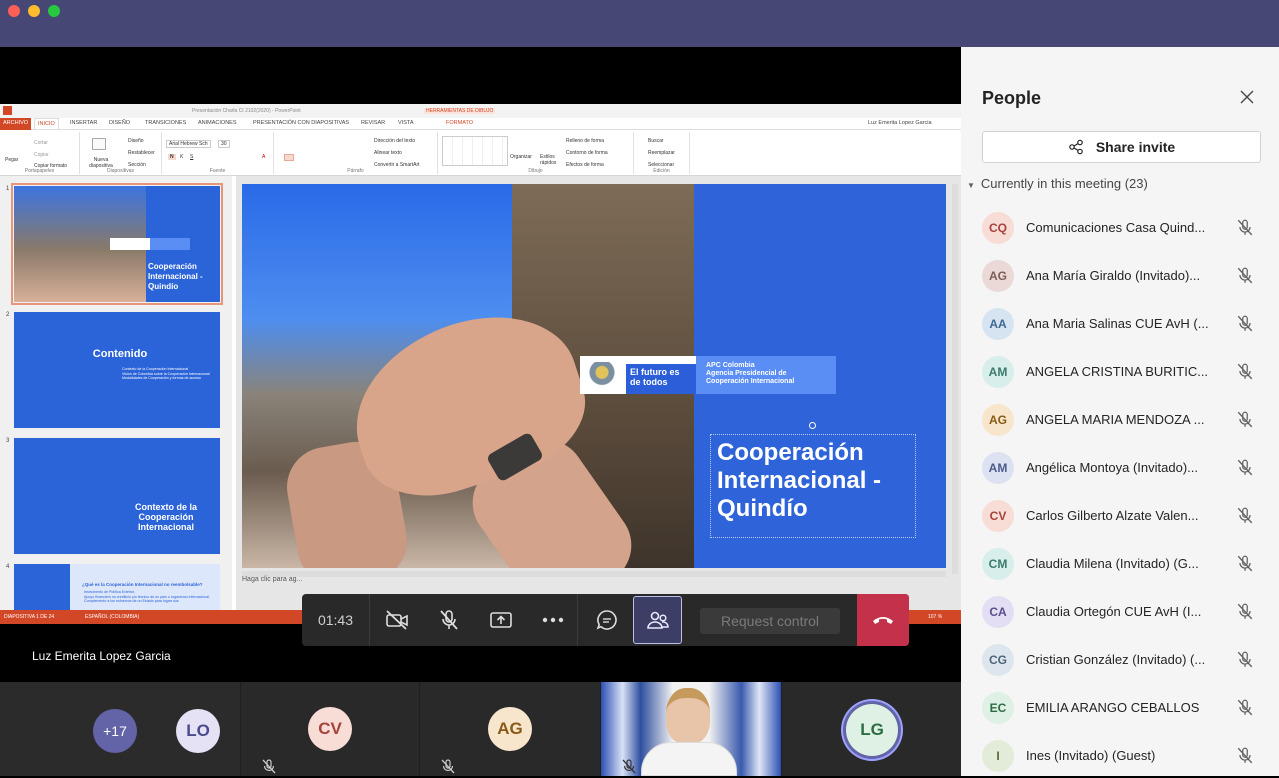 Image resolution: width=1279 pixels, height=778 pixels. I want to click on participant-row: I Ines (Invitado) (Guest), so click(1120, 754).